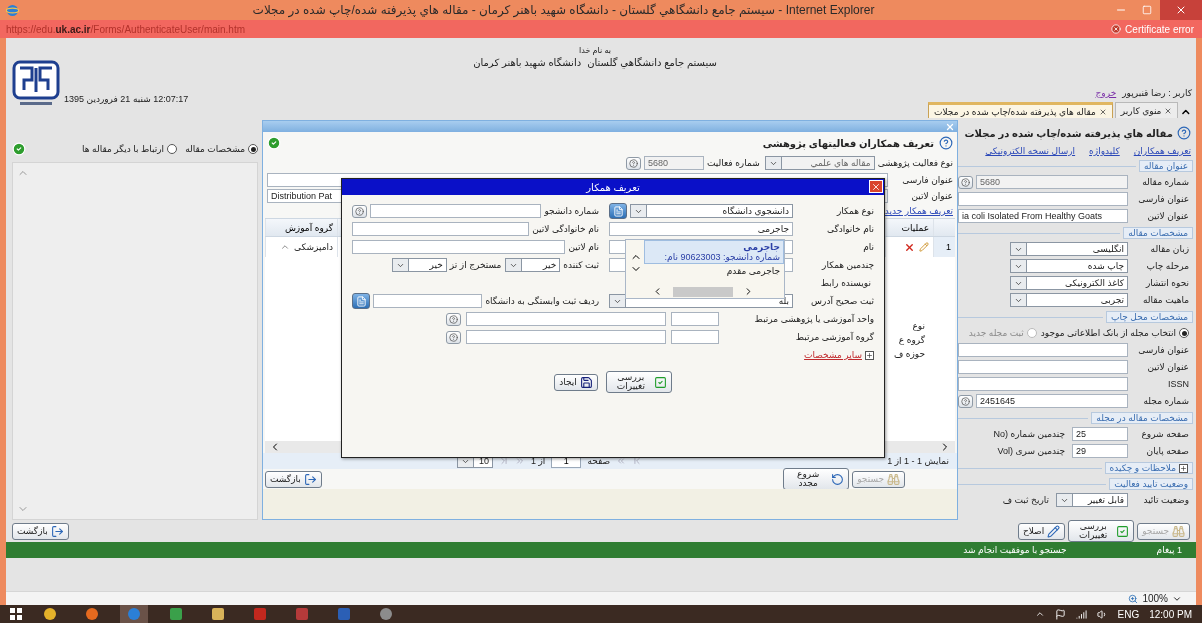 Image resolution: width=1202 pixels, height=623 pixels. Describe the element at coordinates (1165, 500) in the screenshot. I see `field-label: وضعیت تائید` at that location.